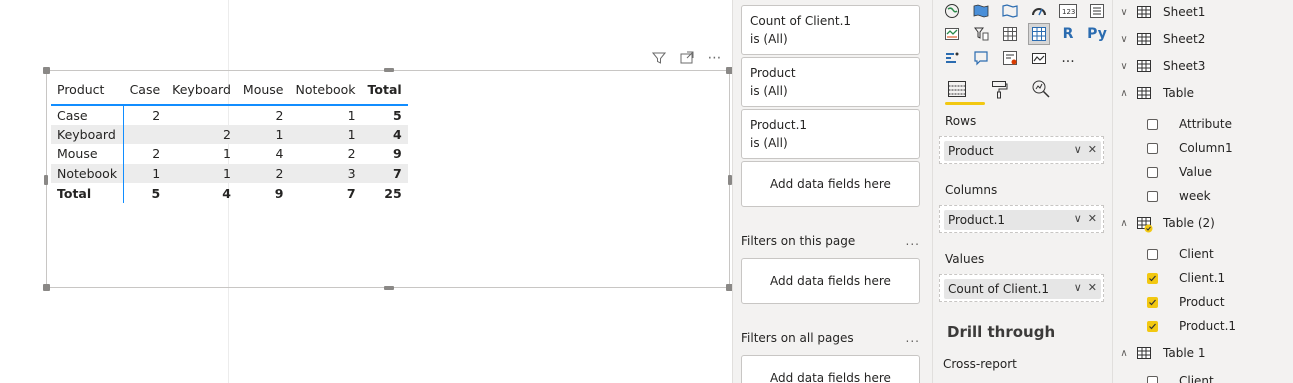 The image size is (1293, 383). What do you see at coordinates (957, 89) in the screenshot?
I see `fields-tab-icon` at bounding box center [957, 89].